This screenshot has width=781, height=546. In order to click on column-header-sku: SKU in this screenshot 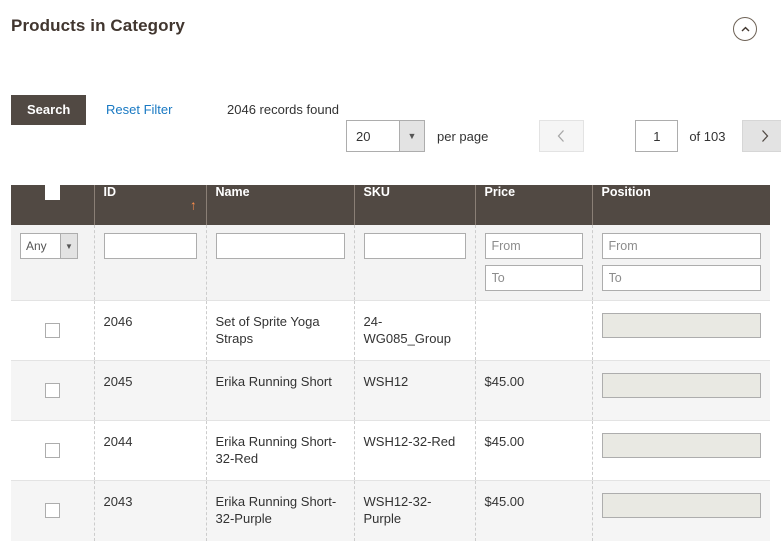, I will do `click(415, 205)`.